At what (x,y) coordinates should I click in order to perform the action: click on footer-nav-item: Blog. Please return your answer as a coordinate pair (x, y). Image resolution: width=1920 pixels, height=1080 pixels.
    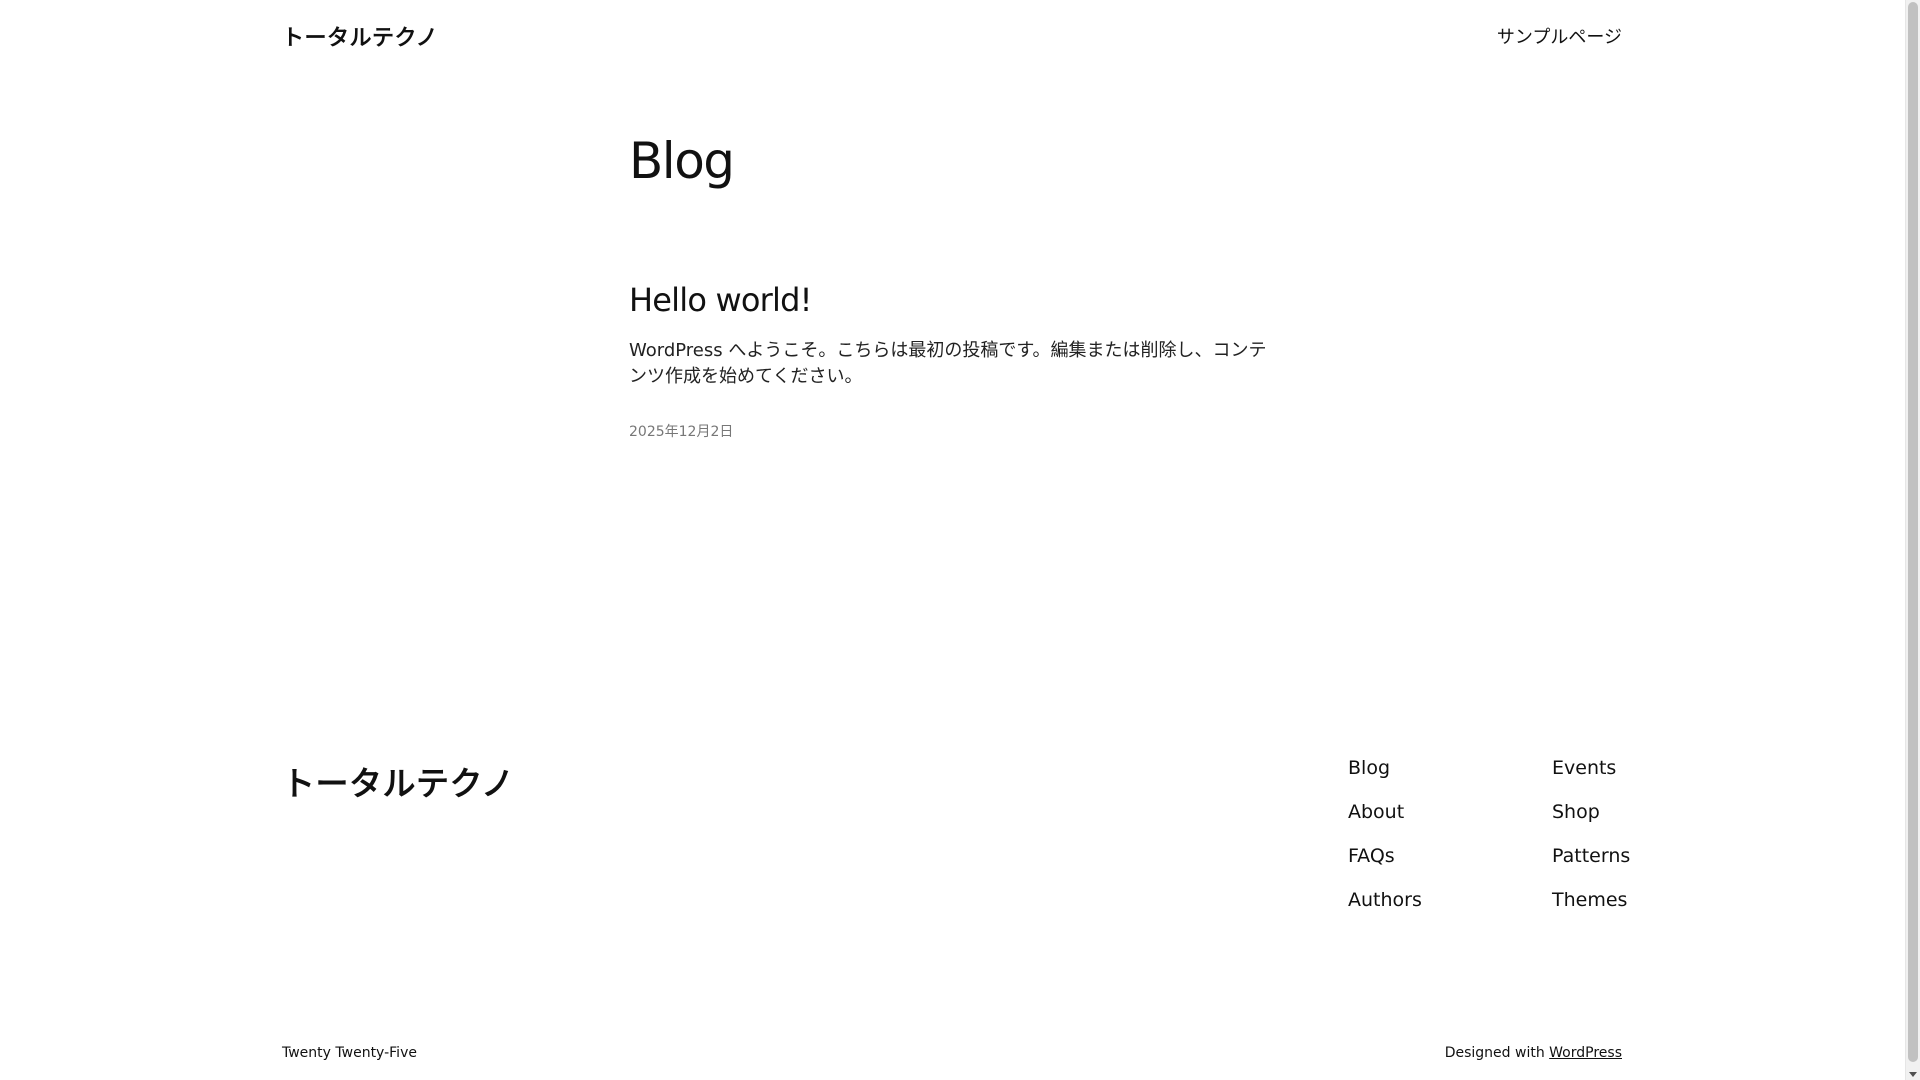
    Looking at the image, I should click on (1385, 779).